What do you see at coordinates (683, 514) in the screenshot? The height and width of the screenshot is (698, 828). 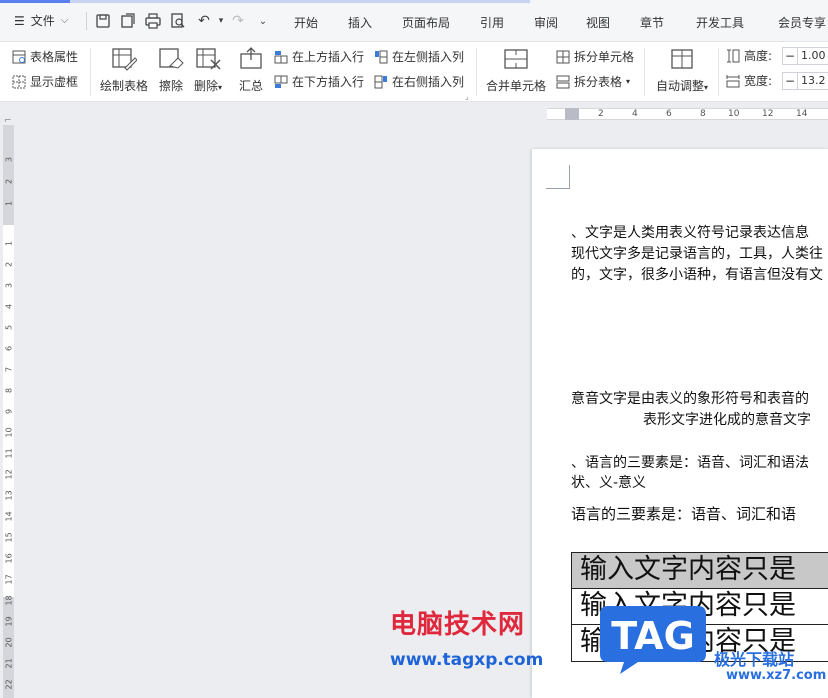 I see `paragraph-line: 语言的三要素是：语音、词汇和语` at bounding box center [683, 514].